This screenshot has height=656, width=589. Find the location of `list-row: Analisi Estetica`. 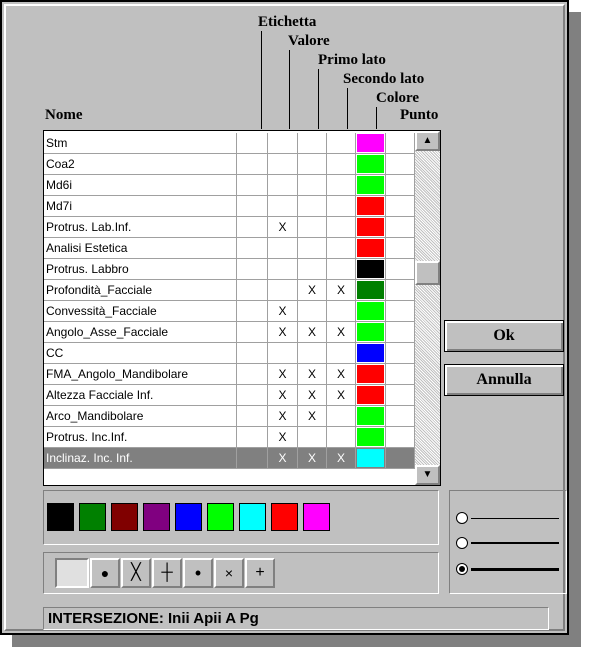

list-row: Analisi Estetica is located at coordinates (229, 248).